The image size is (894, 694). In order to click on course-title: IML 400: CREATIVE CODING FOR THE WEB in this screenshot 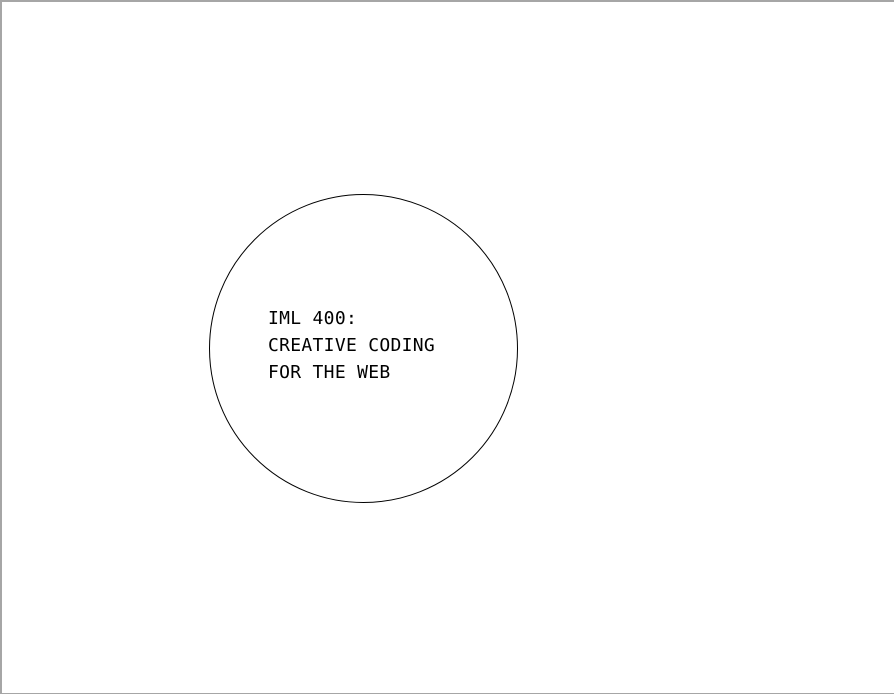, I will do `click(351, 345)`.